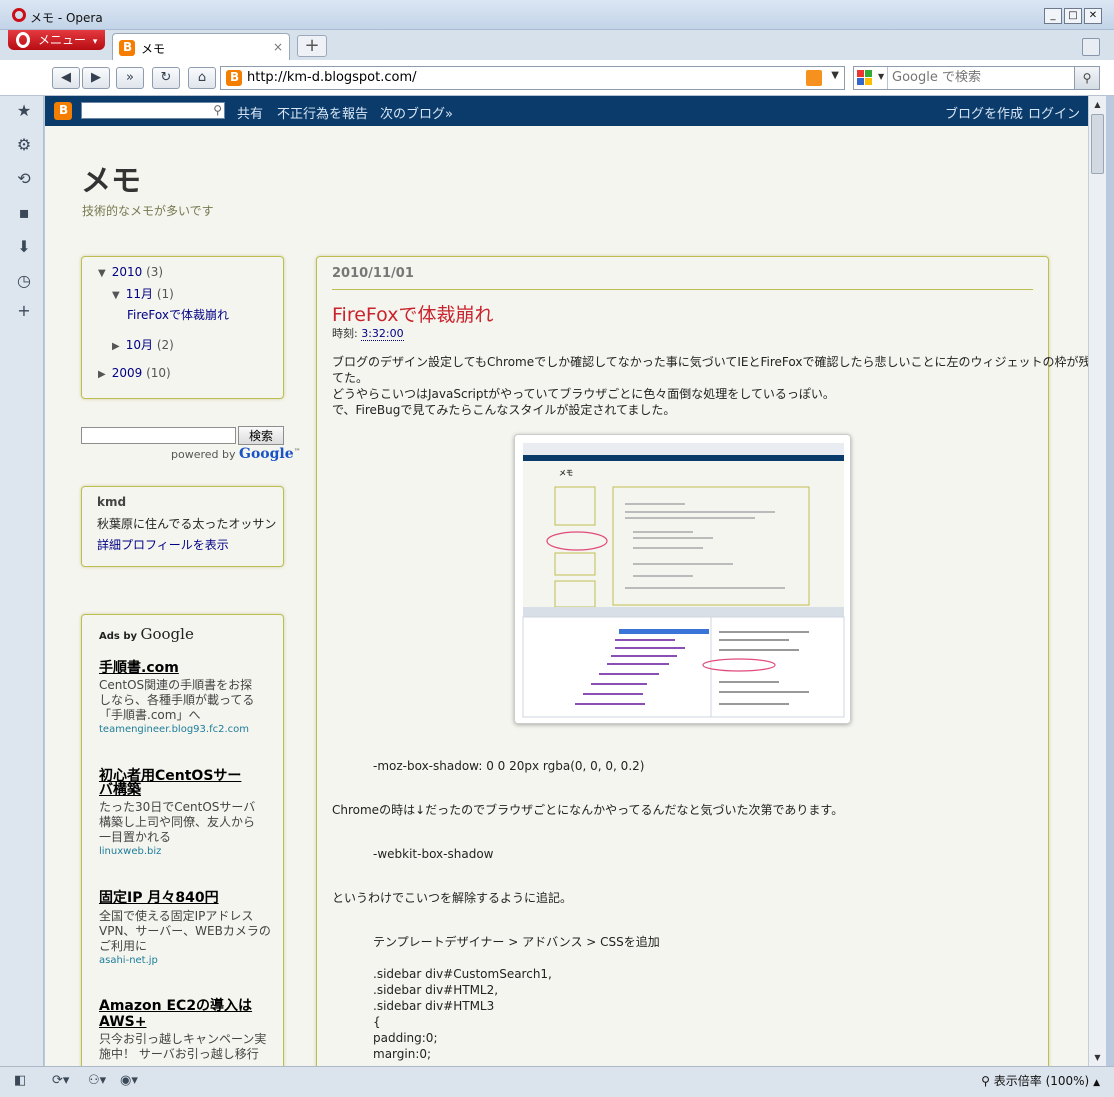 Image resolution: width=1114 pixels, height=1097 pixels. Describe the element at coordinates (278, 47) in the screenshot. I see `tab-close-icon: ×` at that location.